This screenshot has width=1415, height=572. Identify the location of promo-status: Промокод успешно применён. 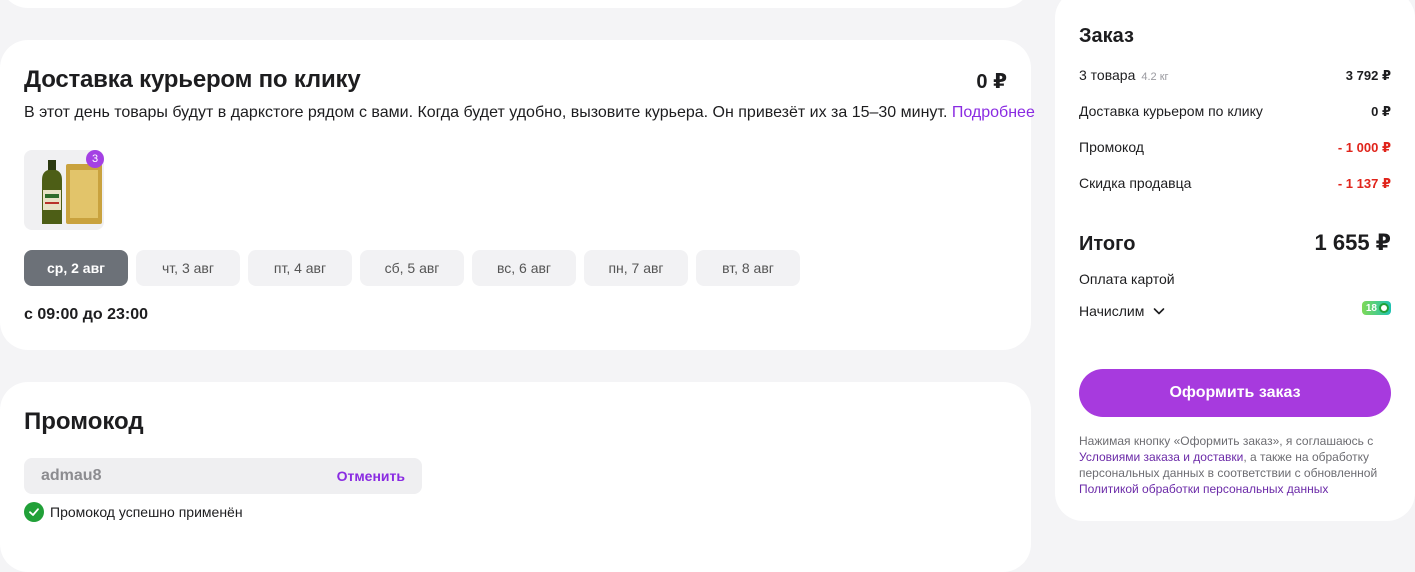
(133, 512).